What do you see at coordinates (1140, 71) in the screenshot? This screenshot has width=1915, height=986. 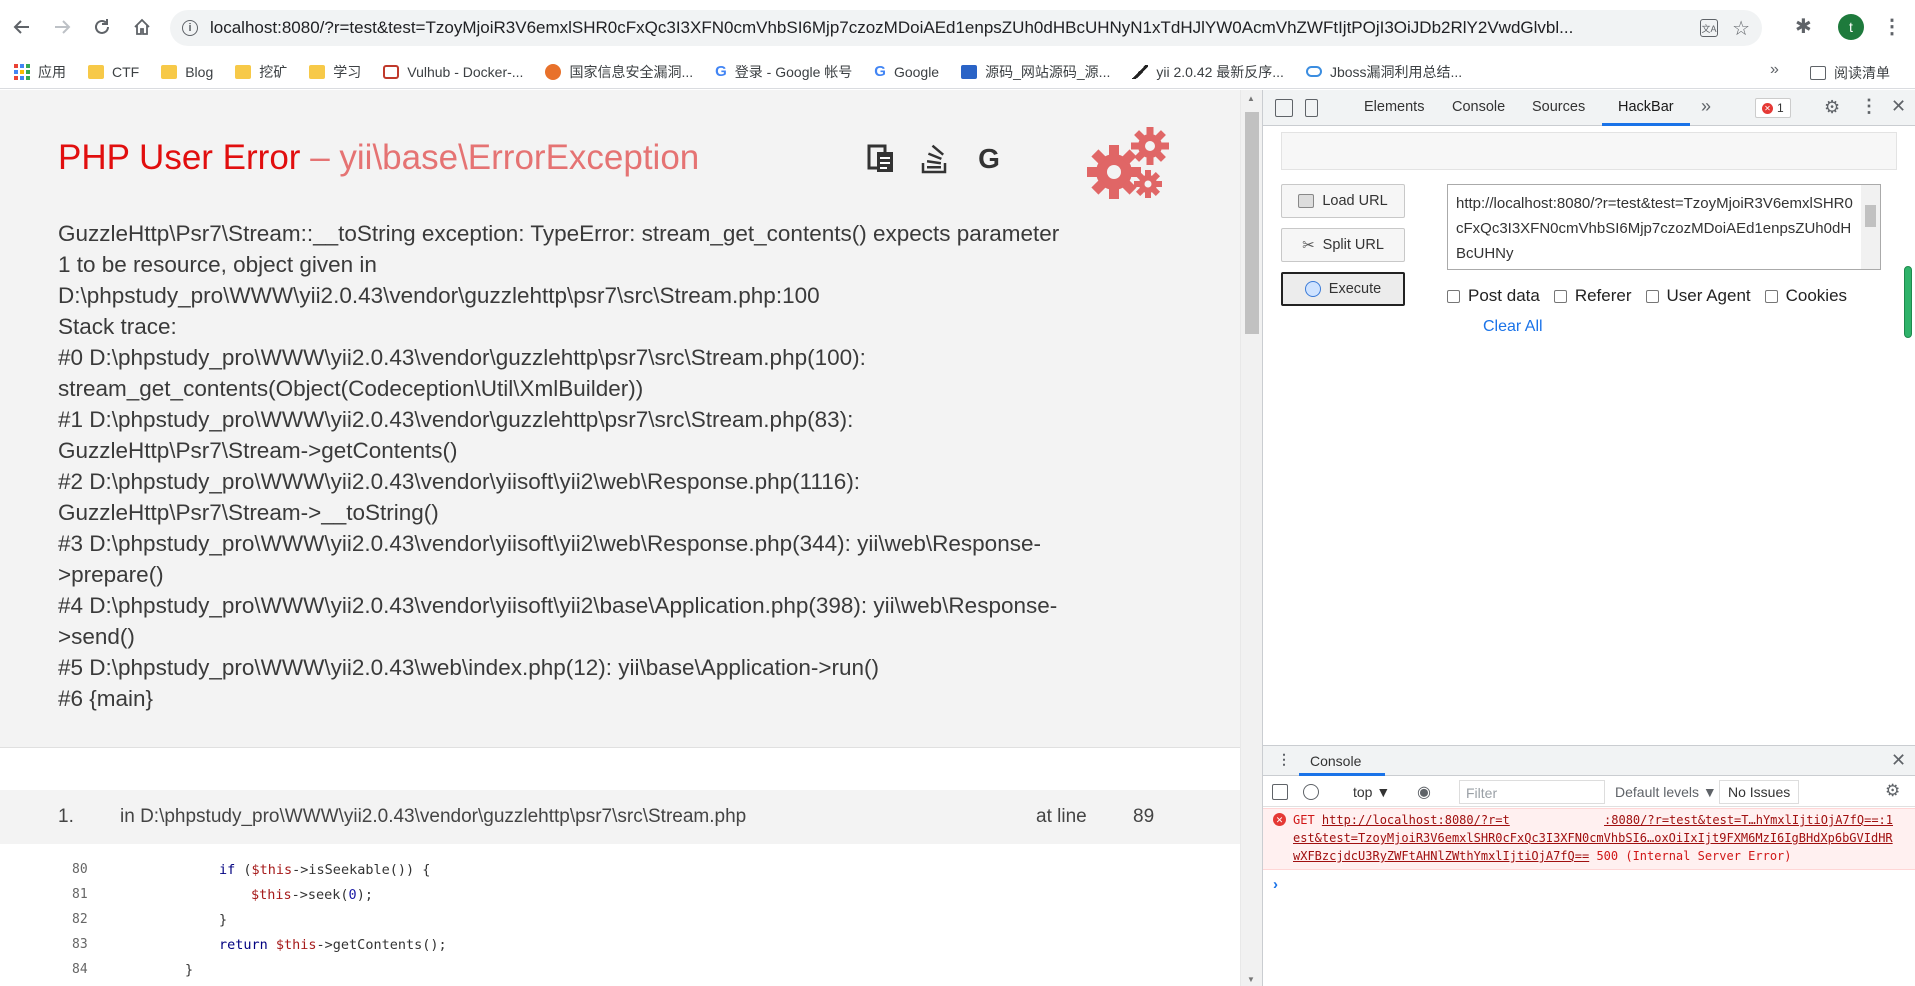 I see `yii-icon` at bounding box center [1140, 71].